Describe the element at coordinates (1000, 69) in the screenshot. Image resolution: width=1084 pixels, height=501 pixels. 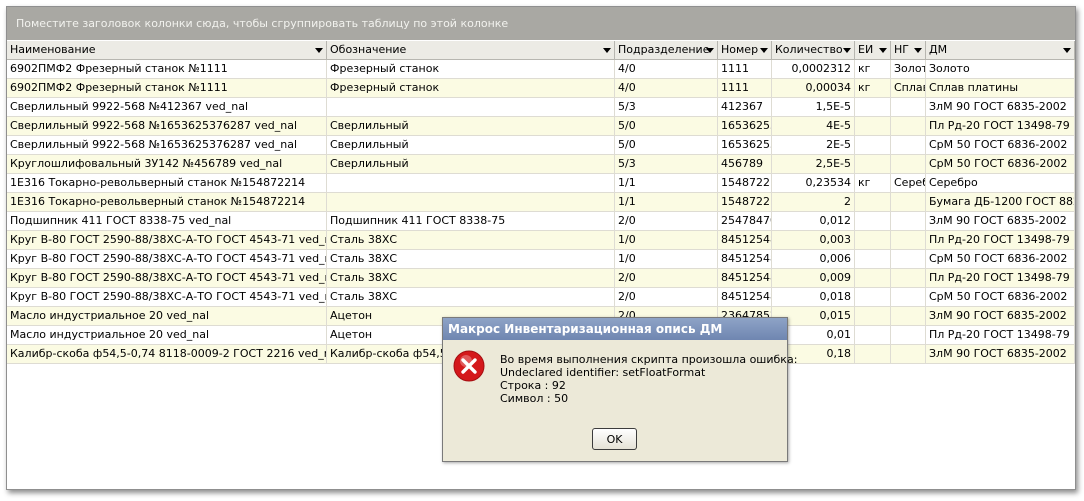
I see `cell-dm: Золото` at that location.